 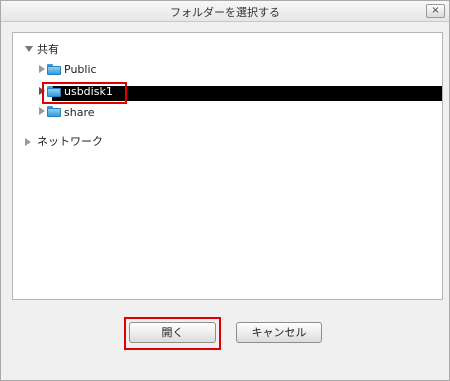 What do you see at coordinates (79, 112) in the screenshot?
I see `tree-item-label: share` at bounding box center [79, 112].